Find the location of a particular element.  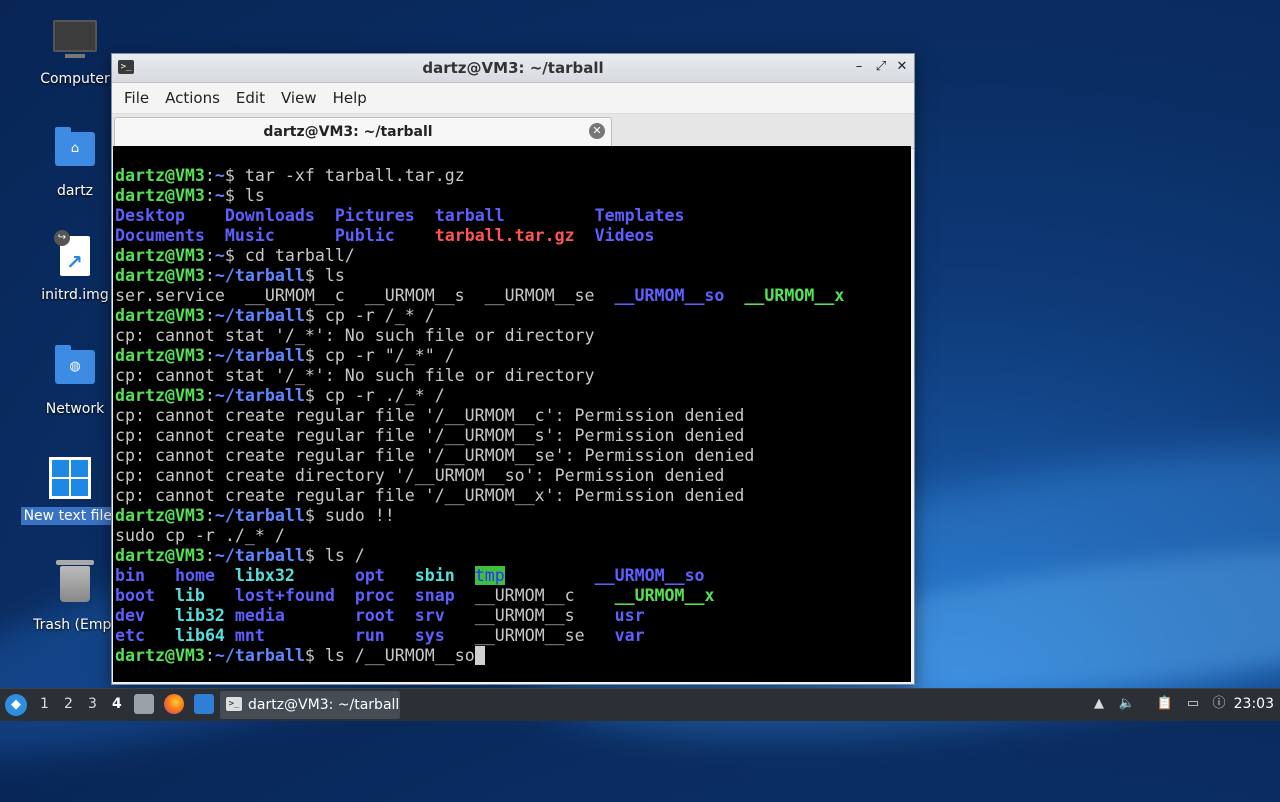

tab-close-icon: ✕ is located at coordinates (597, 131).